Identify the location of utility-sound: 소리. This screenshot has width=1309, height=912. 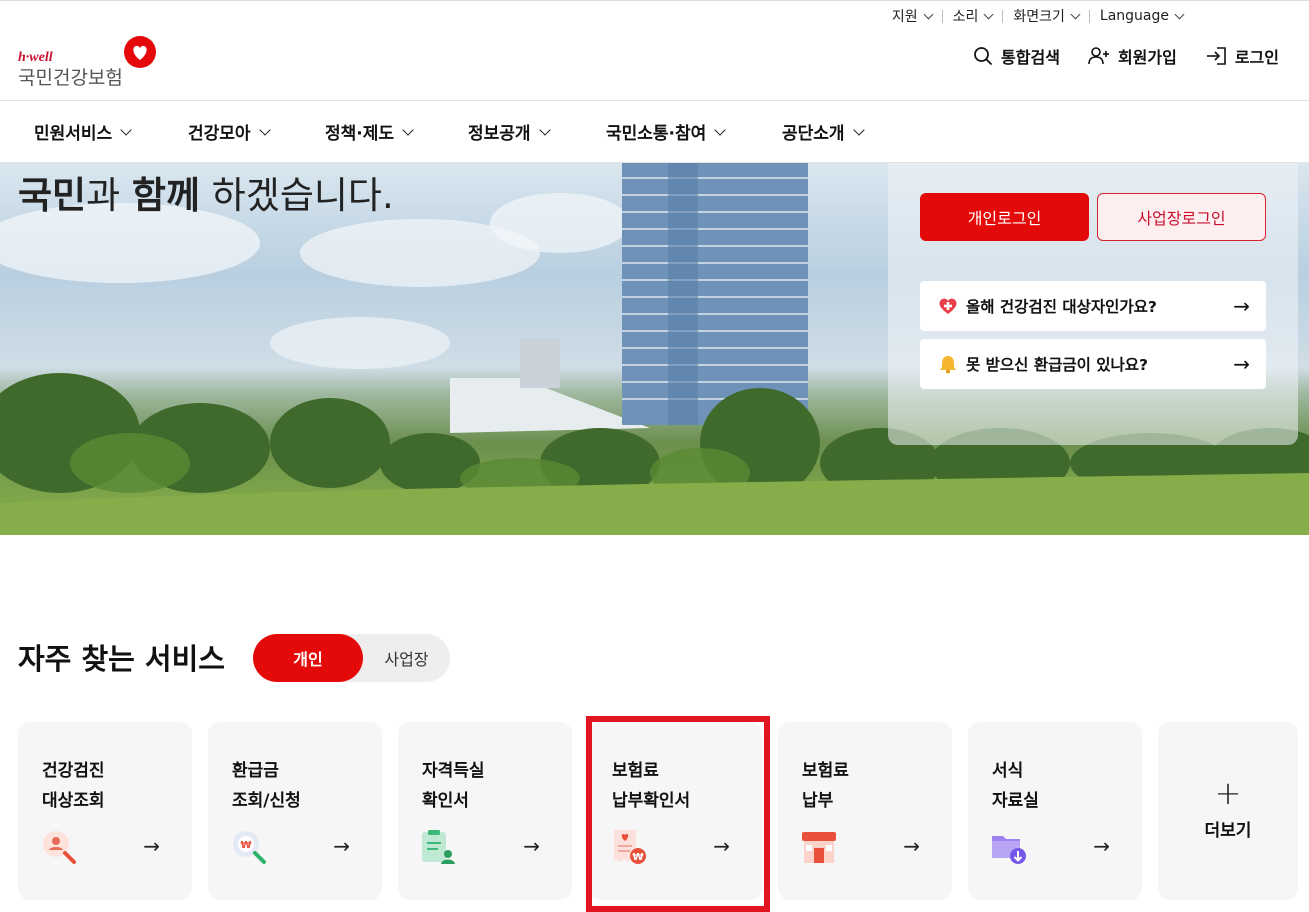
(973, 16).